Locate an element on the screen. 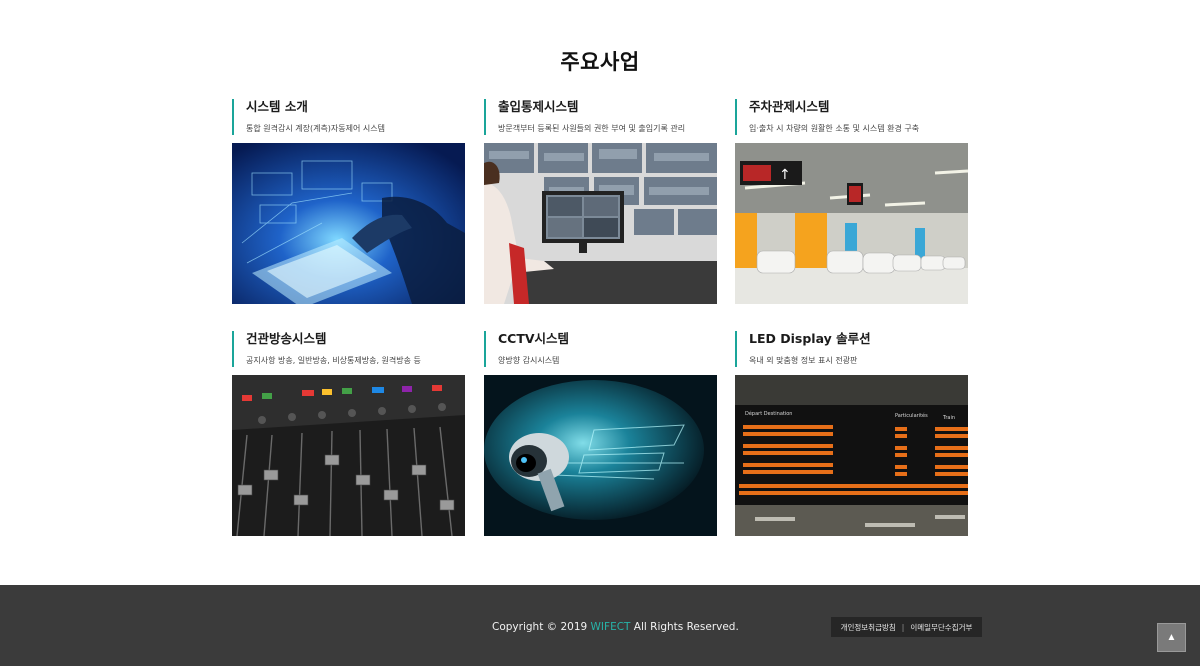  scroll-top-button: ▲ is located at coordinates (1171, 637).